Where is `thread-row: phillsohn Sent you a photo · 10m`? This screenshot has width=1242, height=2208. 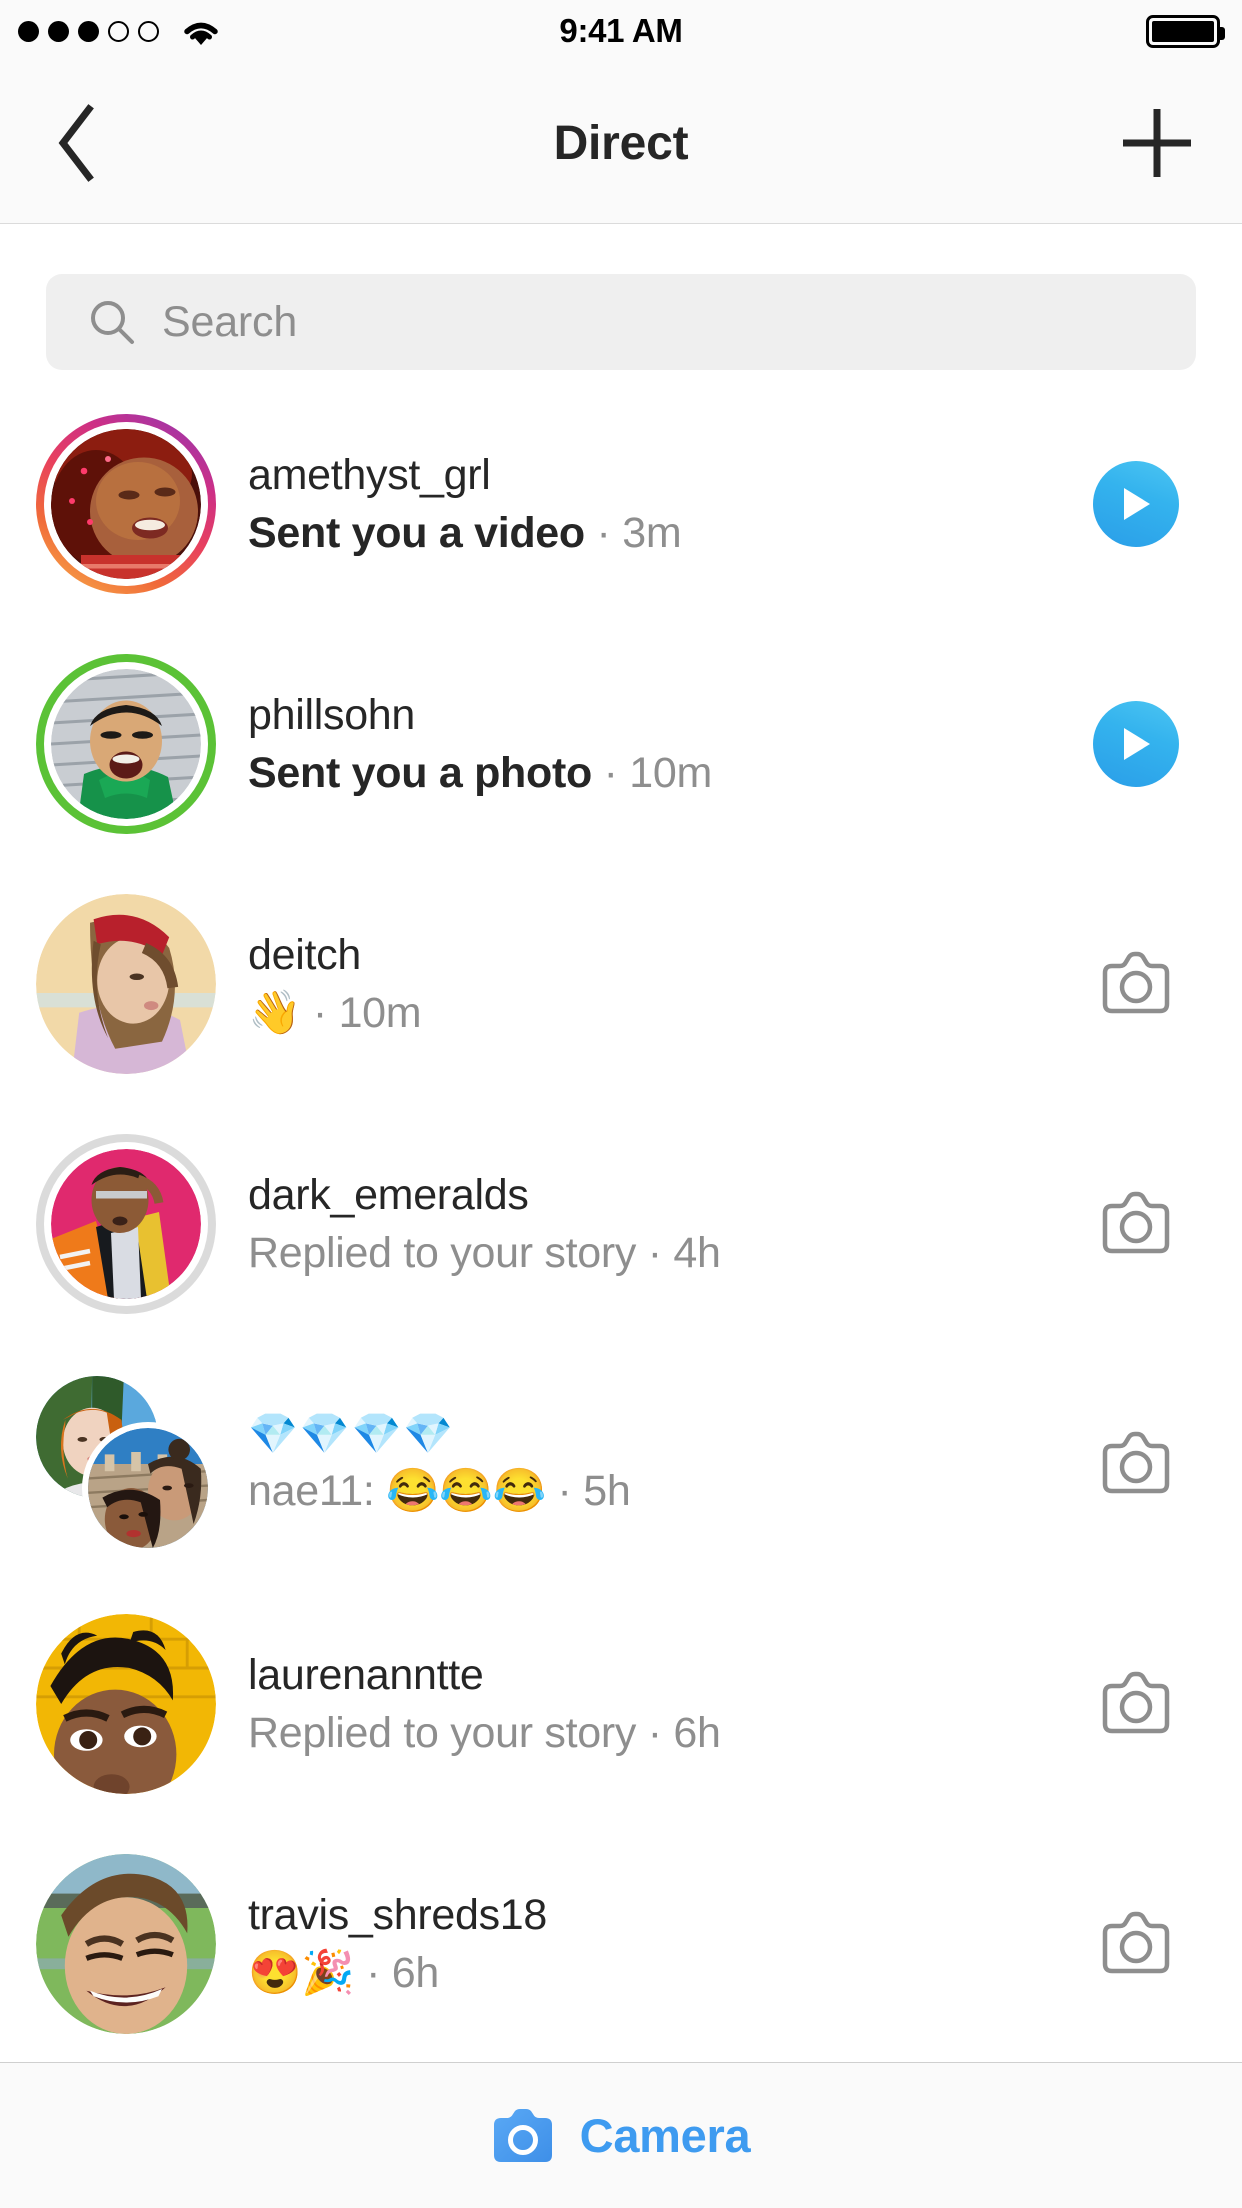 thread-row: phillsohn Sent you a photo · 10m is located at coordinates (621, 744).